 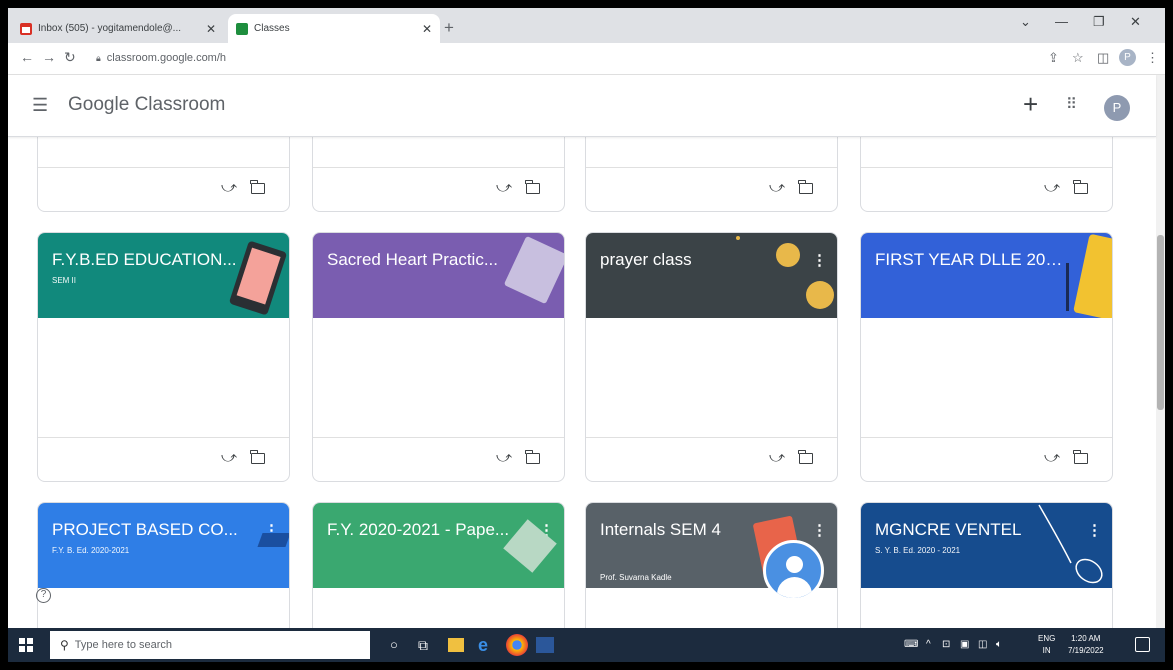 I want to click on class-name: prayer class, so click(x=695, y=260).